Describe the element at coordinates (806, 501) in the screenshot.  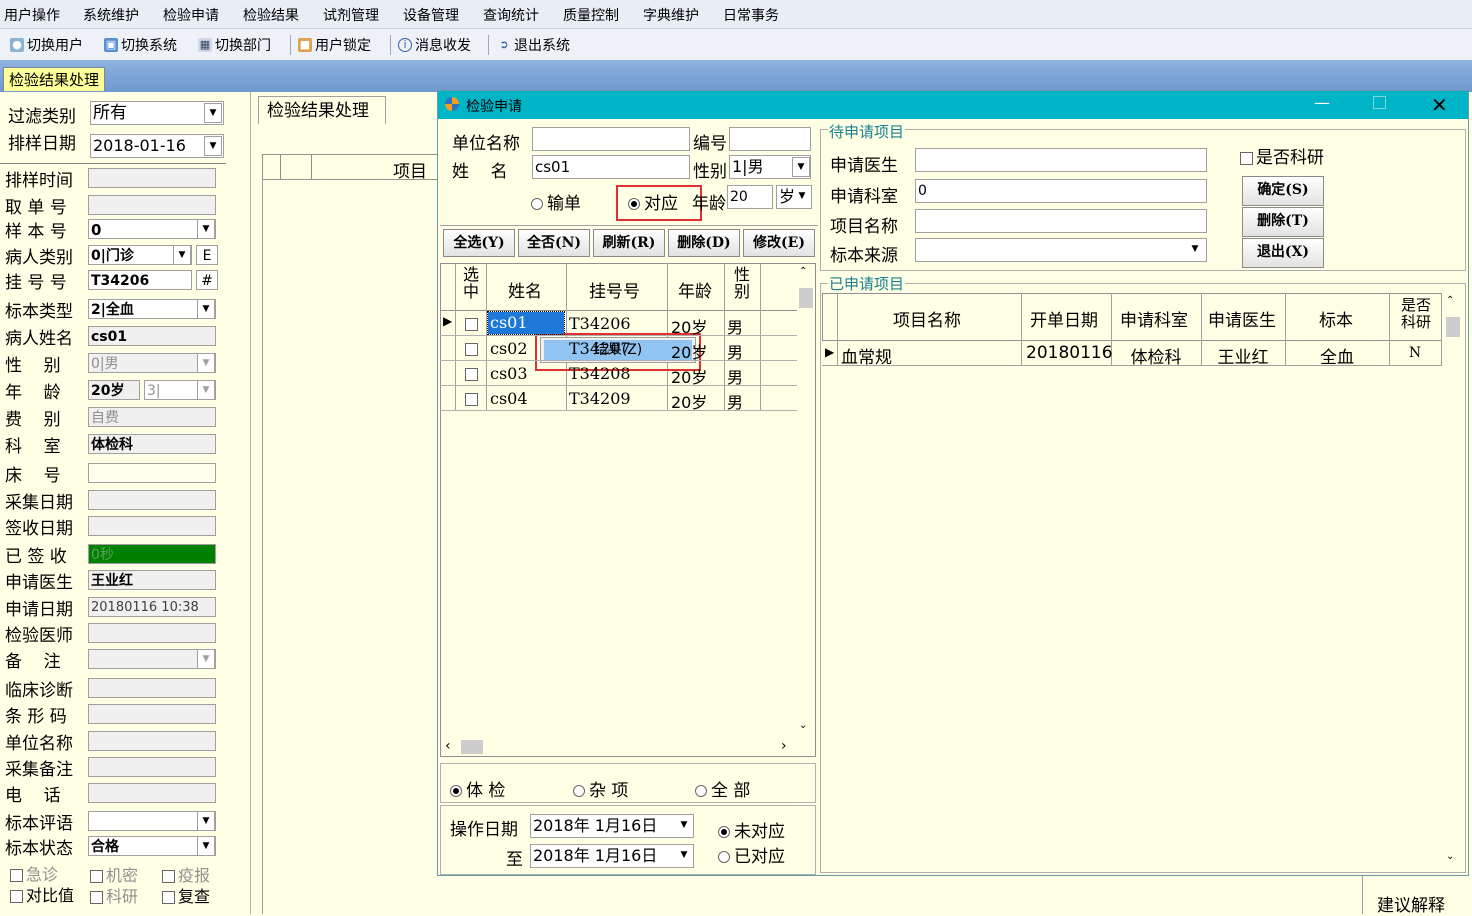
I see `vertical-scrollbar: ⌃ ⌄` at that location.